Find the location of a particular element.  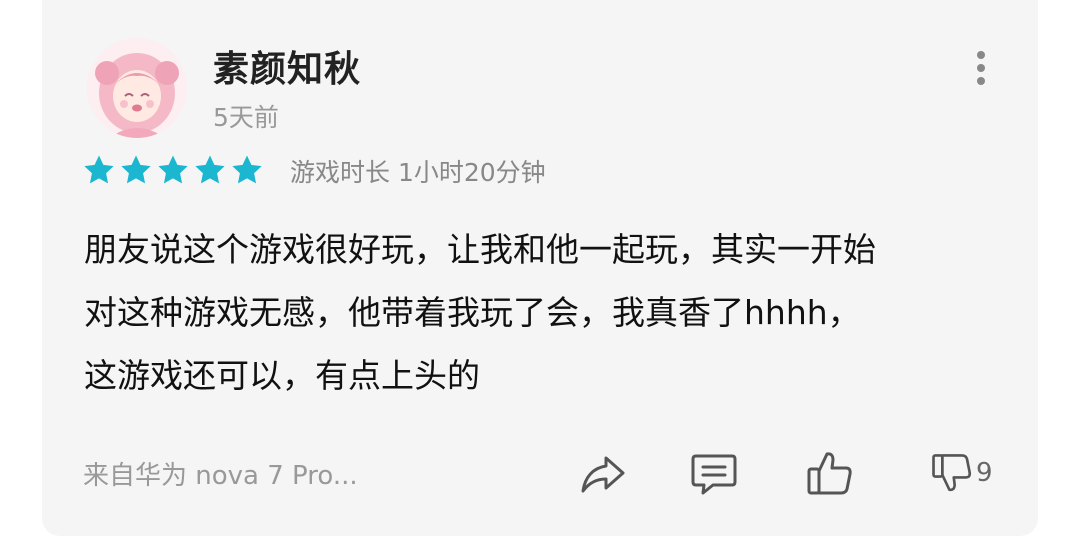

user-avatar is located at coordinates (137, 88).